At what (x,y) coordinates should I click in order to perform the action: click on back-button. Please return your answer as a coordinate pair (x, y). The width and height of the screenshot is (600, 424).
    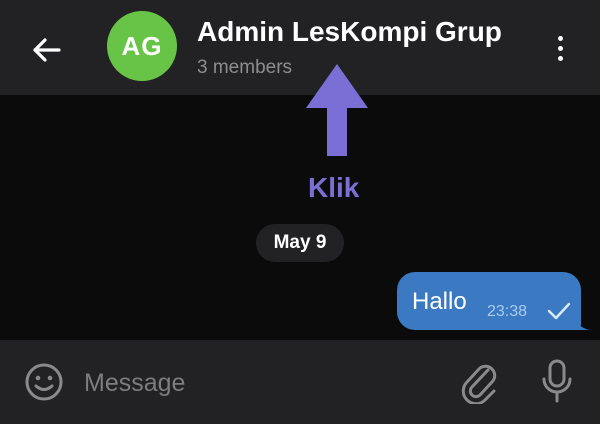
    Looking at the image, I should click on (46, 50).